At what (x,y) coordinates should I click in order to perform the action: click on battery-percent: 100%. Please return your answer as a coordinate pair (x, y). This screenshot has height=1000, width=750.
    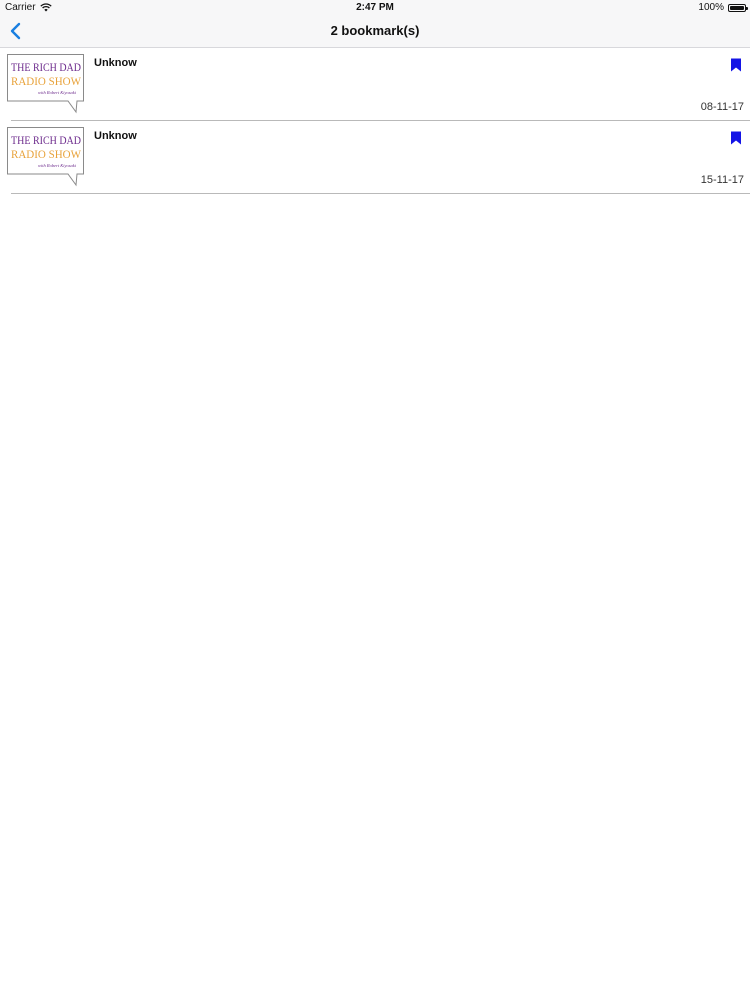
    Looking at the image, I should click on (711, 7).